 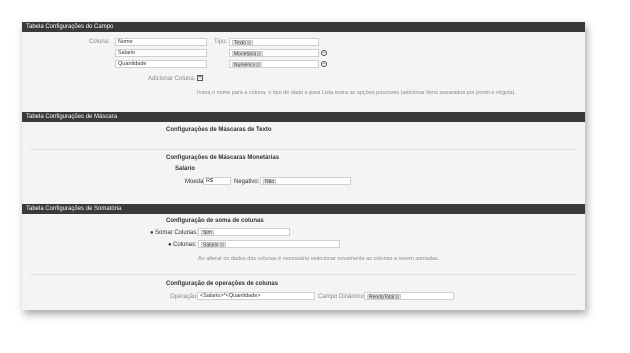 I want to click on colunas-select: Salario, so click(x=269, y=244).